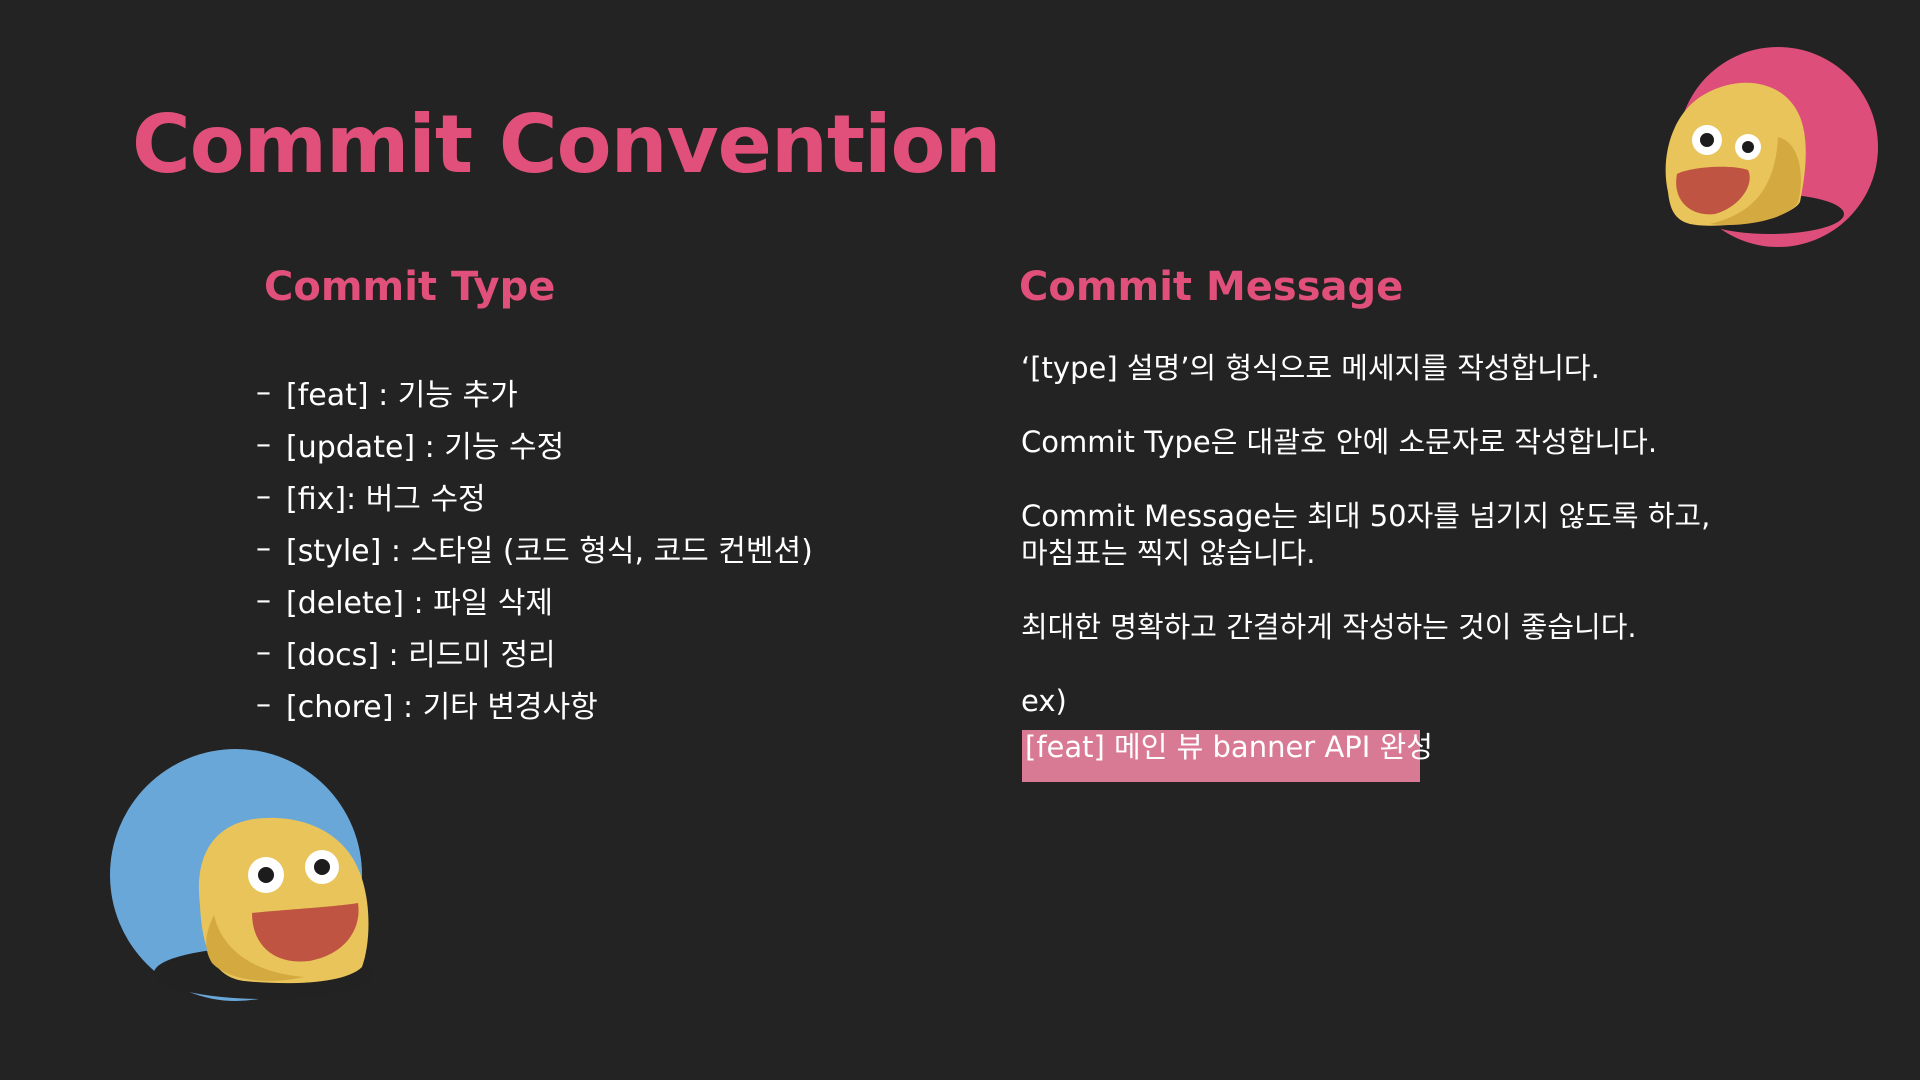  What do you see at coordinates (566, 144) in the screenshot?
I see `page-title: Commit Convention` at bounding box center [566, 144].